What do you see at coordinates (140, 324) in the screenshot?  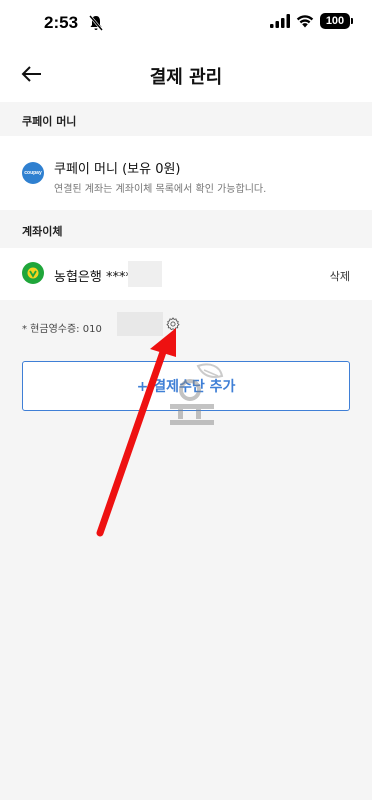 I see `masked-phone-number` at bounding box center [140, 324].